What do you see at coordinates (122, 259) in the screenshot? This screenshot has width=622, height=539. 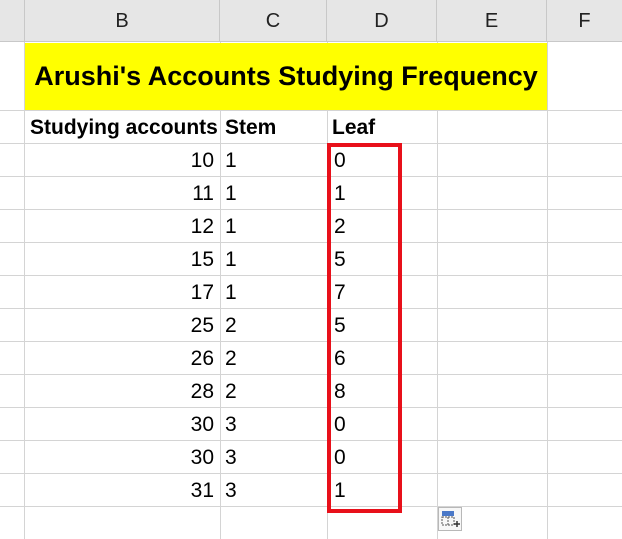 I see `cell-value: 15` at bounding box center [122, 259].